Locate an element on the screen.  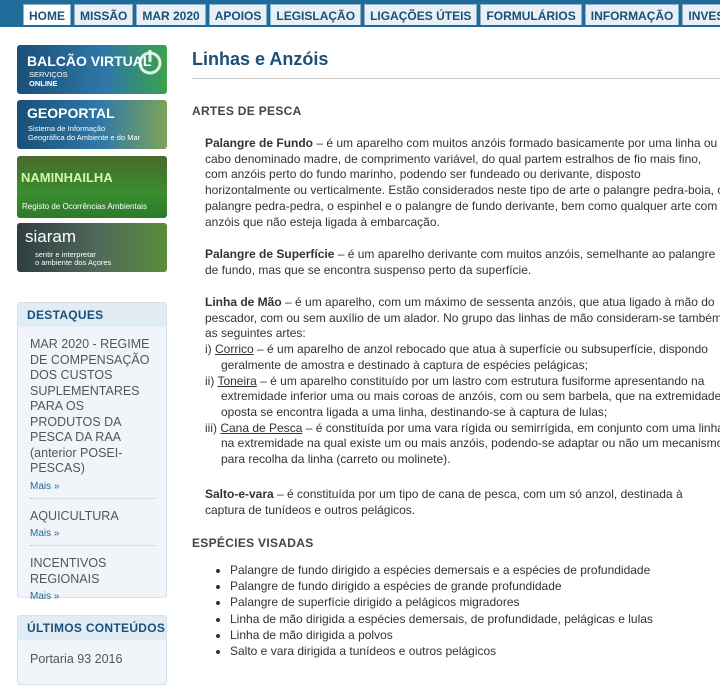
power-icon is located at coordinates (150, 62).